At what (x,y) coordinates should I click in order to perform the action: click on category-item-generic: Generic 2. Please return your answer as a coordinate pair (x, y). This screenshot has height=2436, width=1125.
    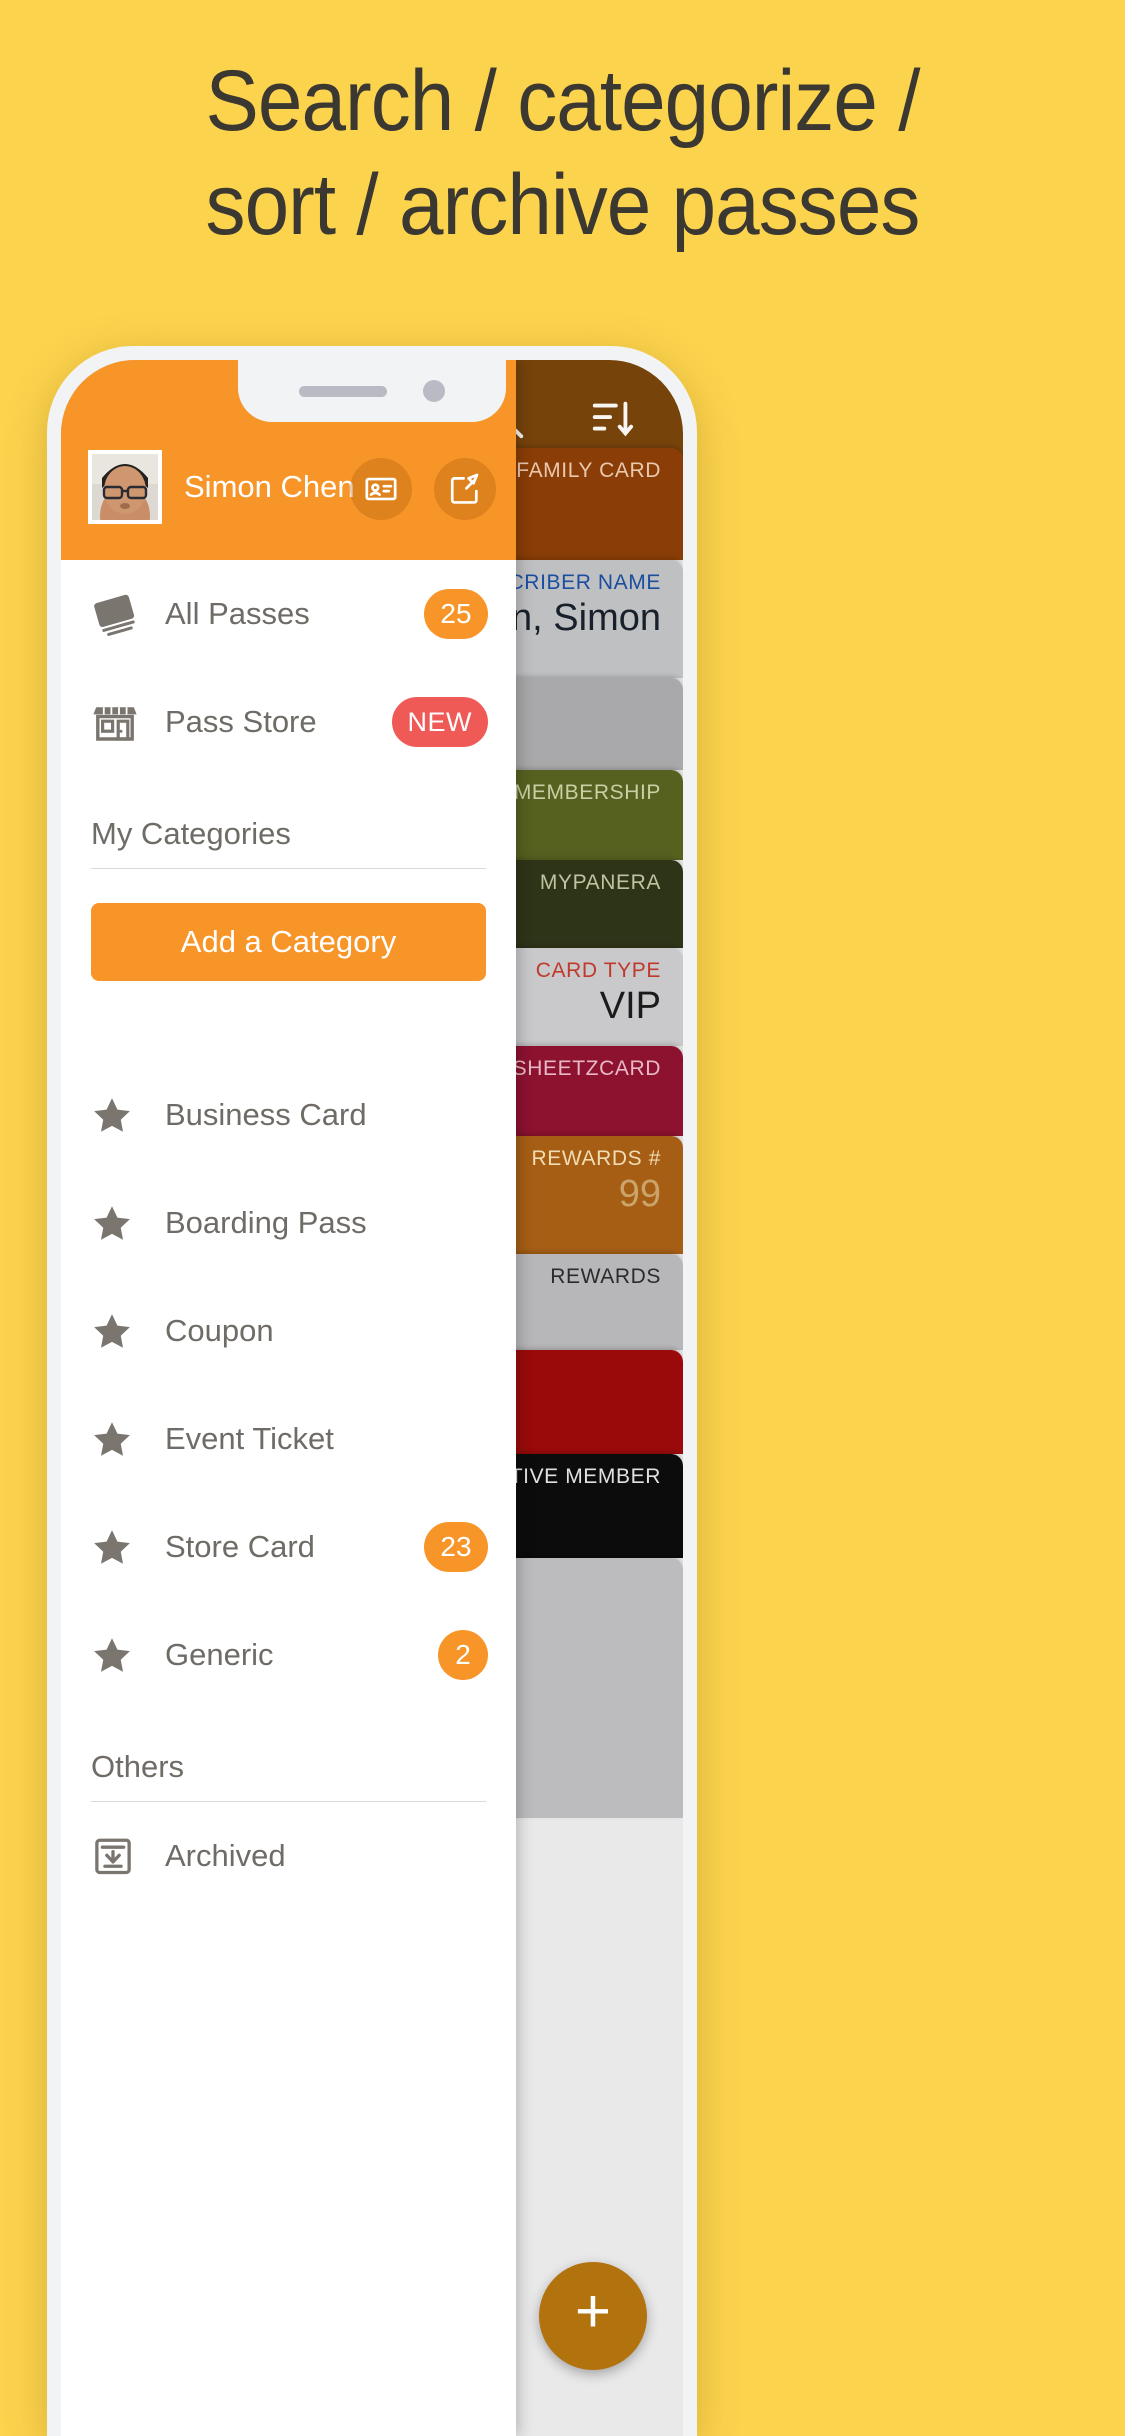
    Looking at the image, I should click on (288, 1655).